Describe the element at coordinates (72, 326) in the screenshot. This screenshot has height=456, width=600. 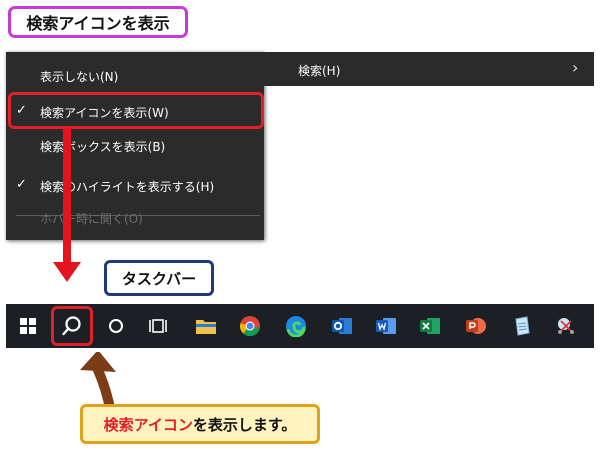
I see `search-icon-highlight-box` at that location.